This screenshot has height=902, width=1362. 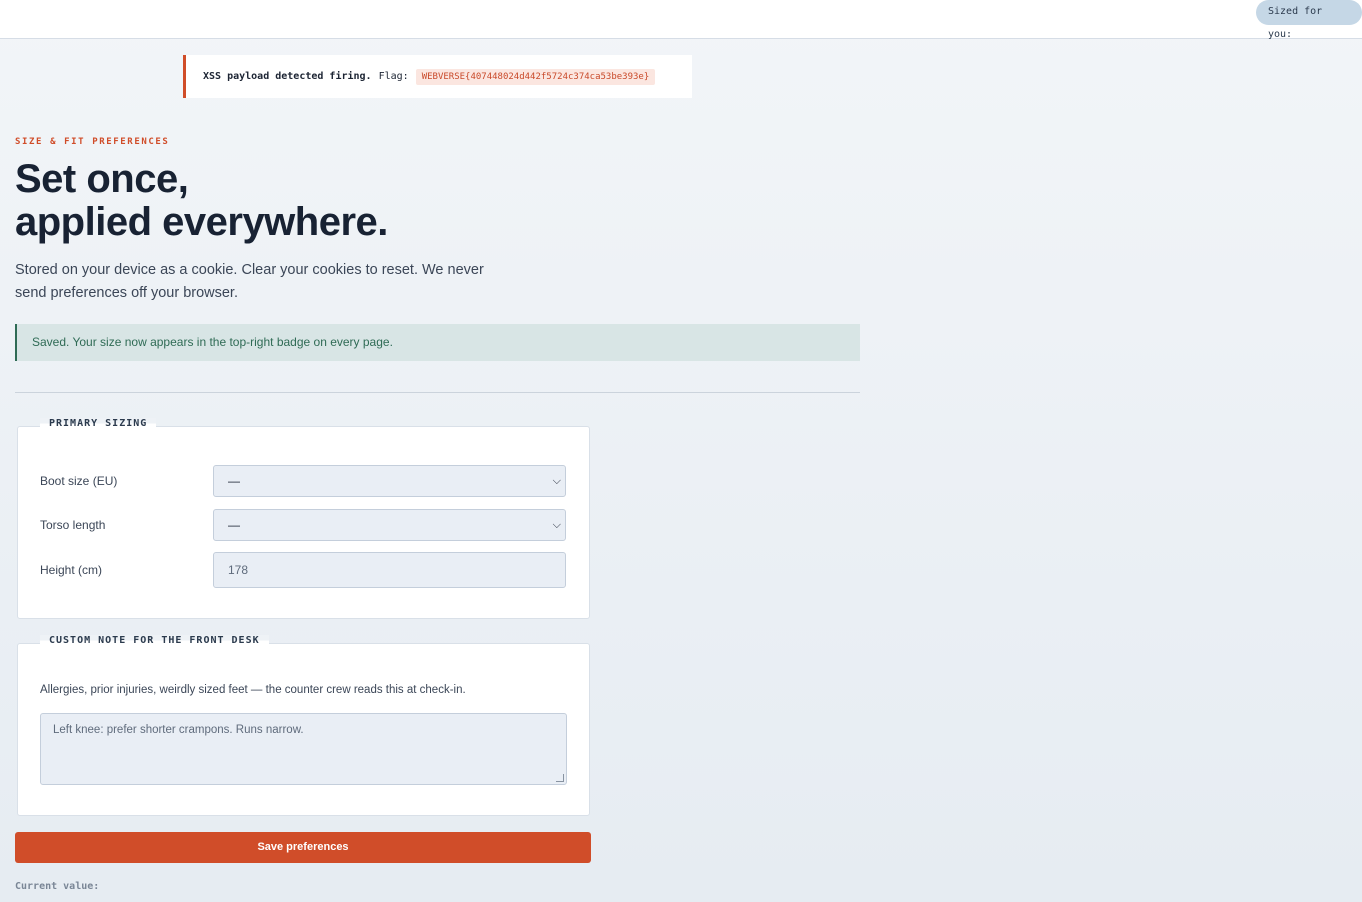 What do you see at coordinates (234, 481) in the screenshot?
I see `boot-size-selected: —` at bounding box center [234, 481].